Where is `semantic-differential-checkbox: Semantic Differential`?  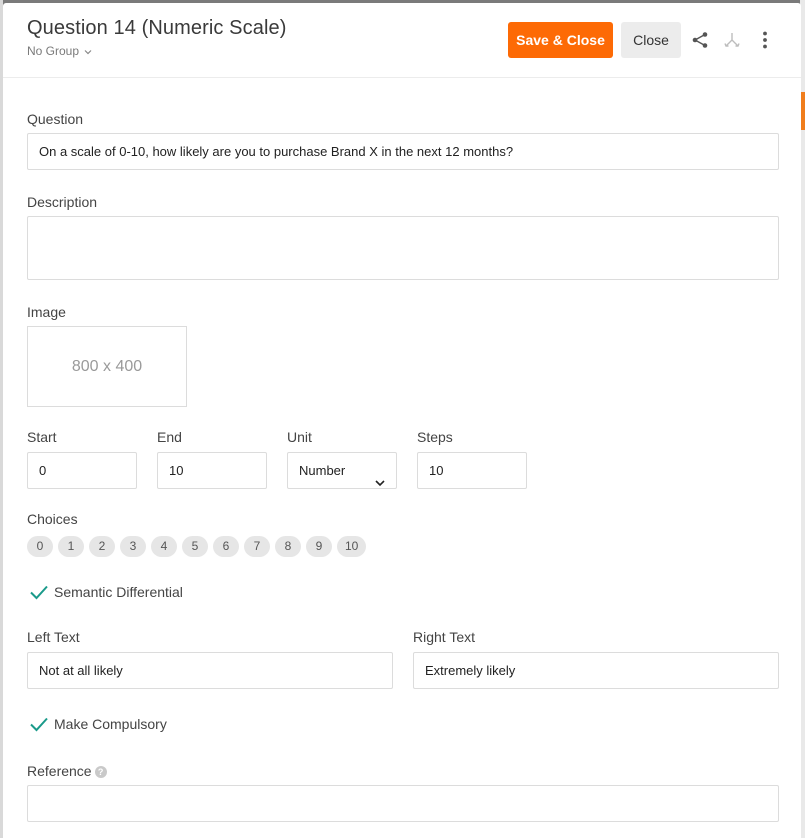 semantic-differential-checkbox: Semantic Differential is located at coordinates (106, 592).